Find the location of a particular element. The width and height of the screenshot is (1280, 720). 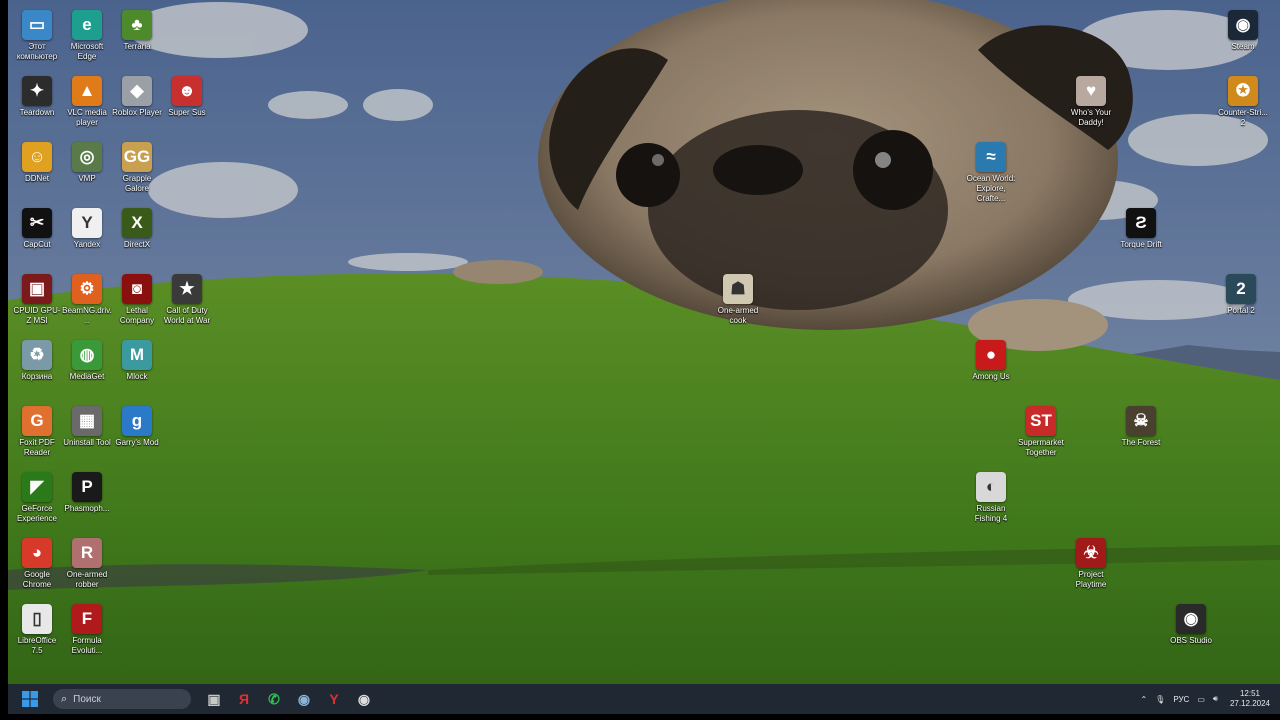

desktop-icon-vlc: ▲ VLC media player is located at coordinates (87, 100).